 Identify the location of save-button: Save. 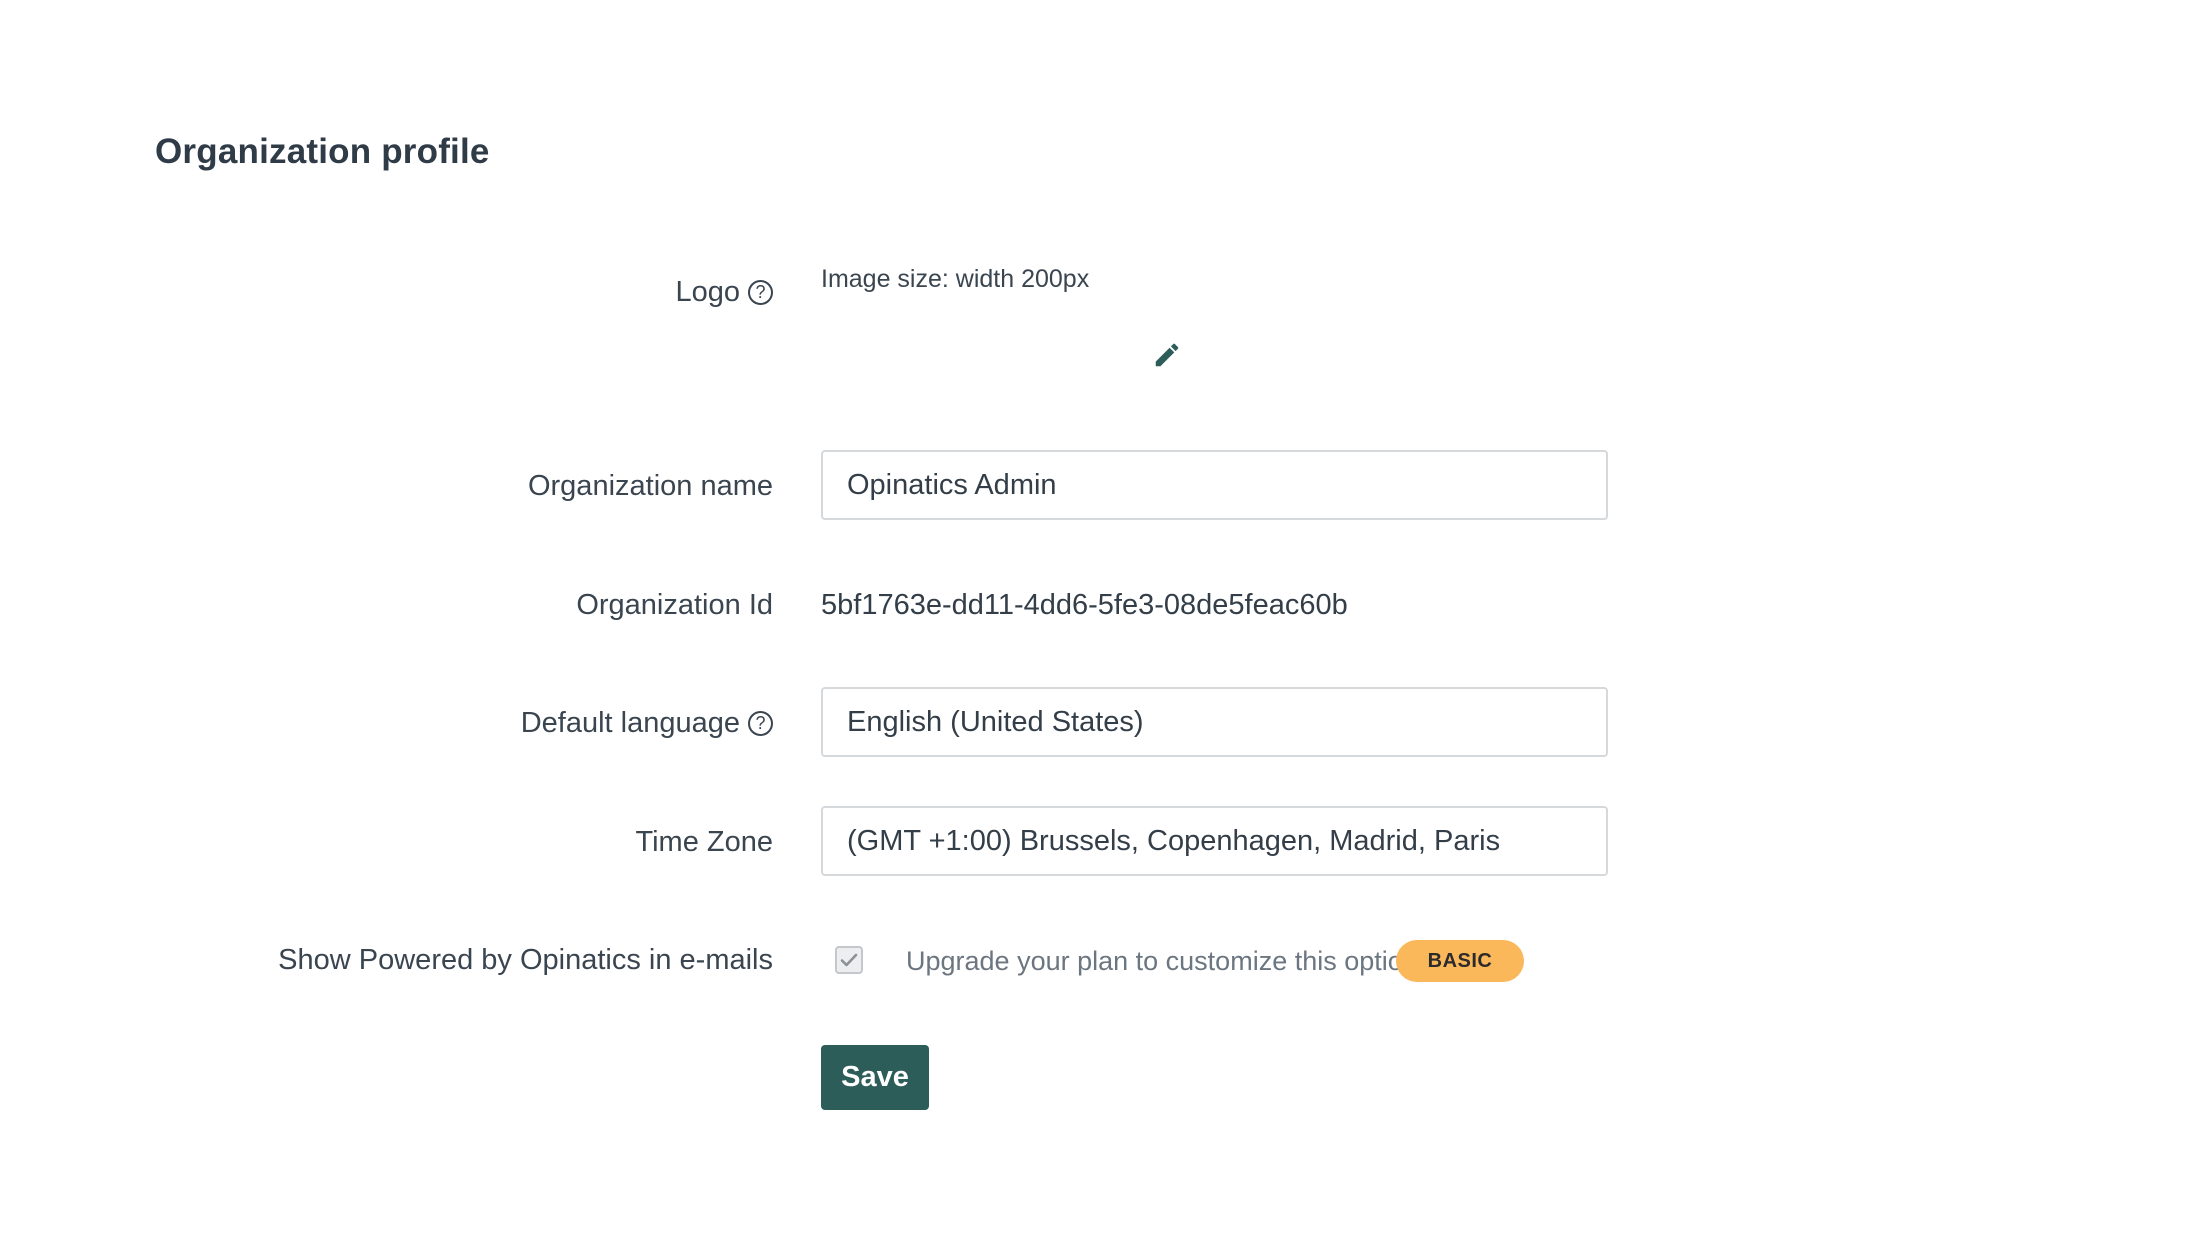
(875, 1077).